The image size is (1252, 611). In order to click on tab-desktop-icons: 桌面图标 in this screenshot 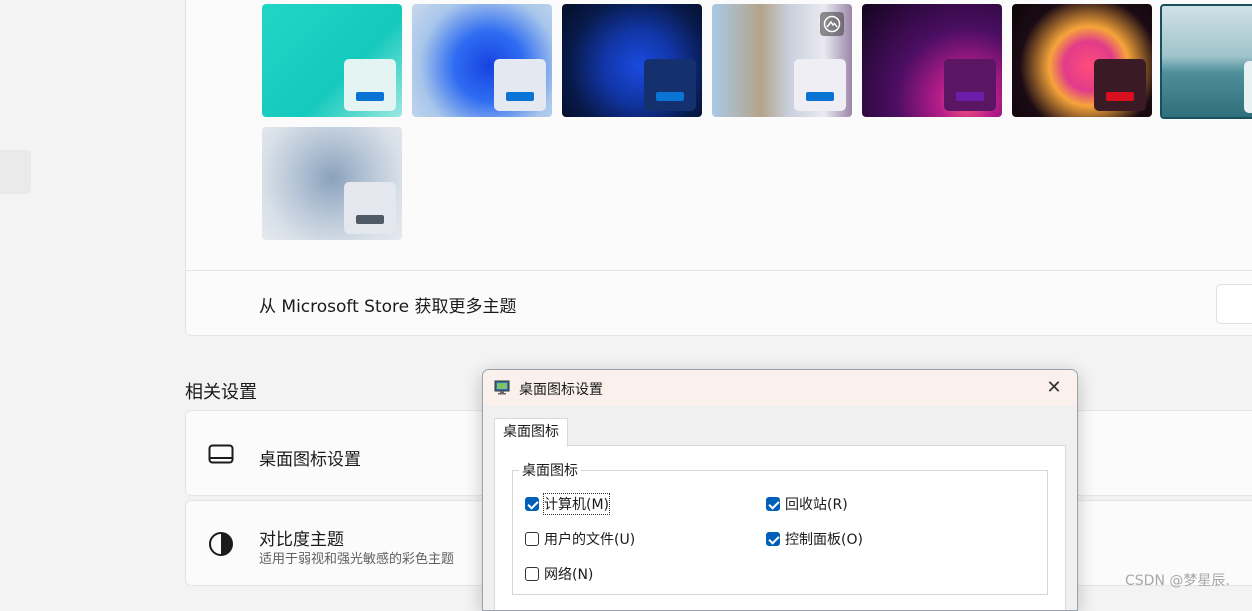, I will do `click(531, 432)`.